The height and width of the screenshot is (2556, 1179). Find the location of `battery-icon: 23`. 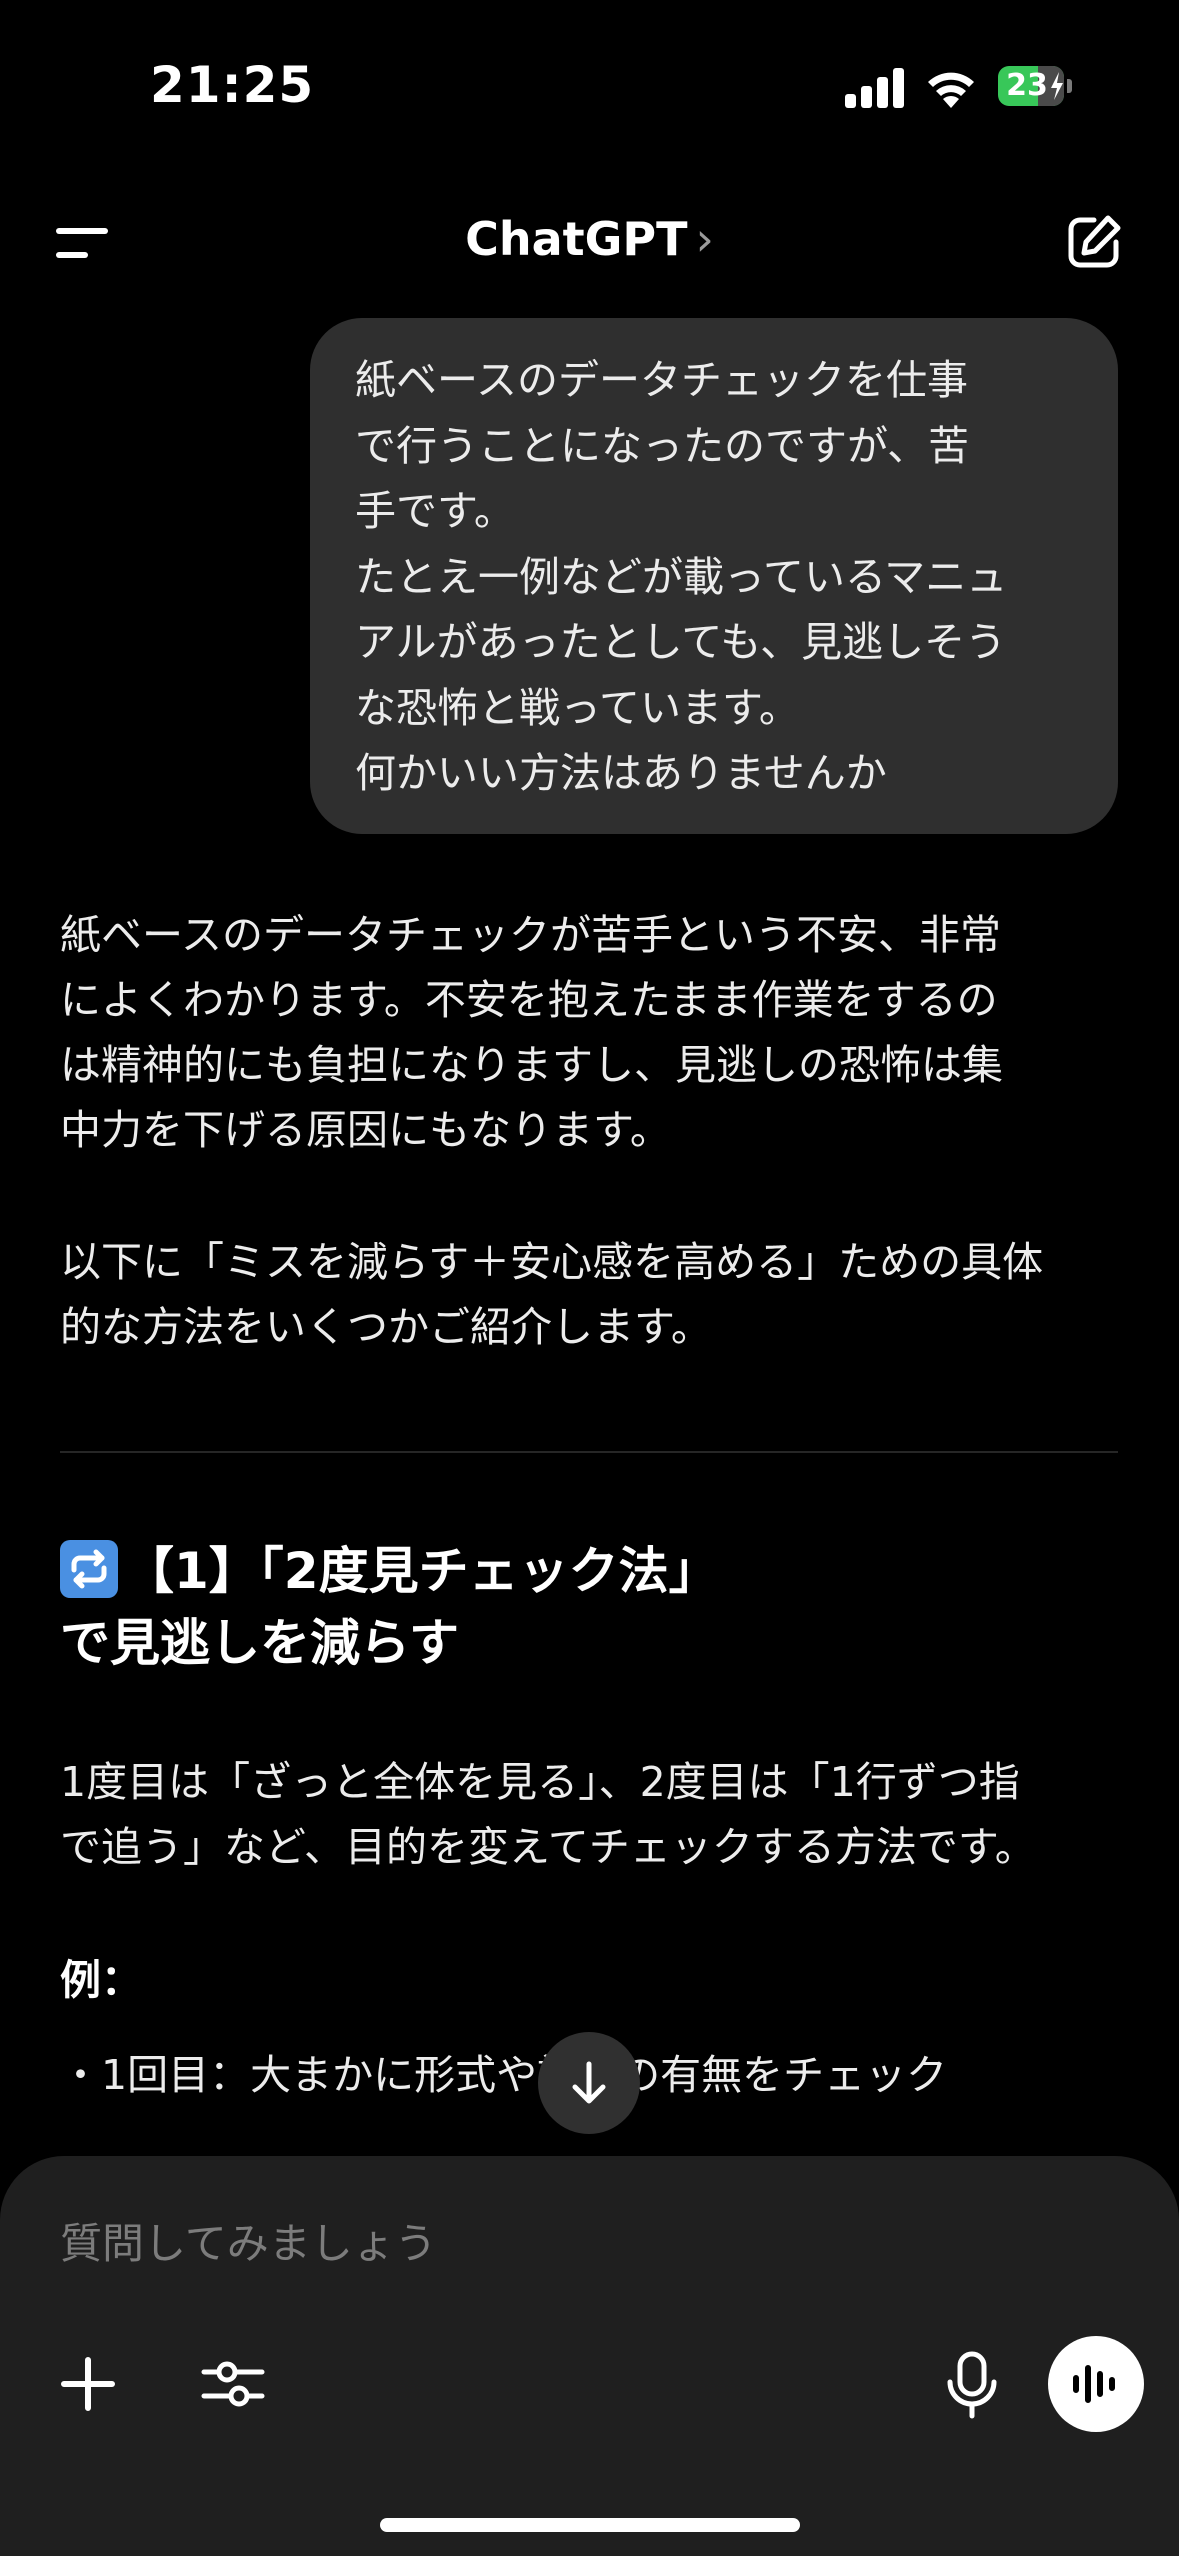

battery-icon: 23 is located at coordinates (1036, 86).